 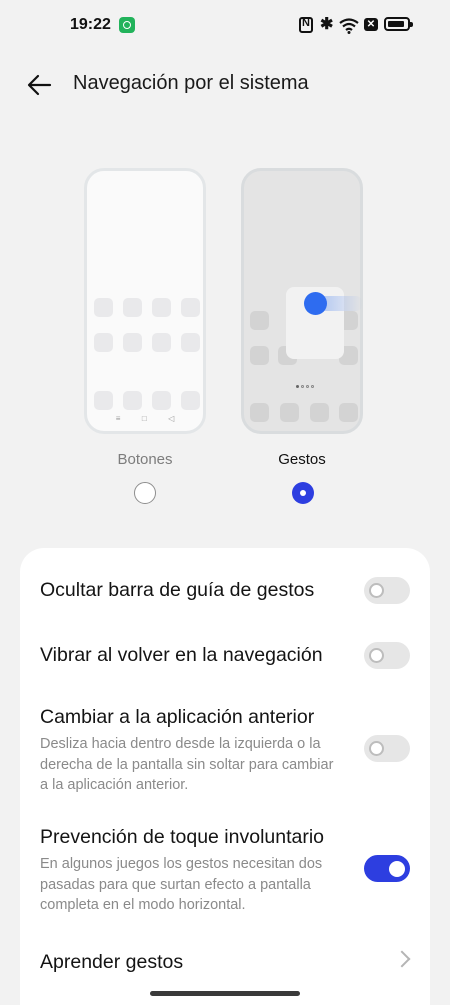 I want to click on option-label-buttons: Botones, so click(x=145, y=459).